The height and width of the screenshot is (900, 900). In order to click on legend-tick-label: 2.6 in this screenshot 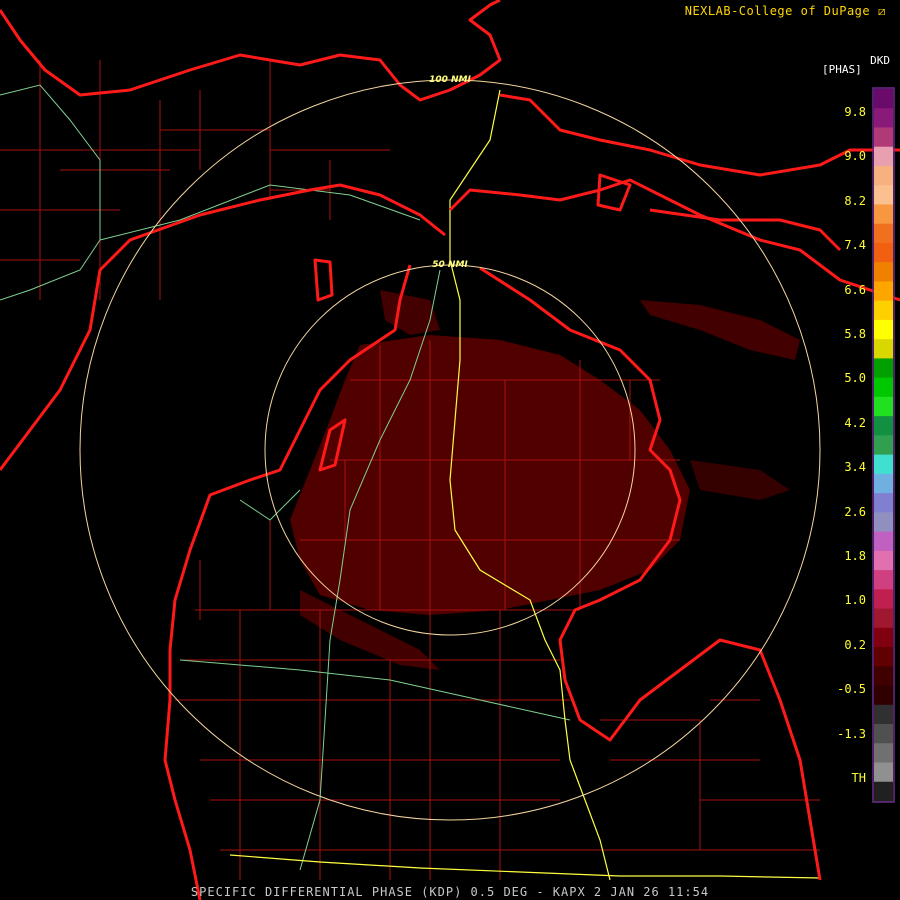, I will do `click(855, 511)`.